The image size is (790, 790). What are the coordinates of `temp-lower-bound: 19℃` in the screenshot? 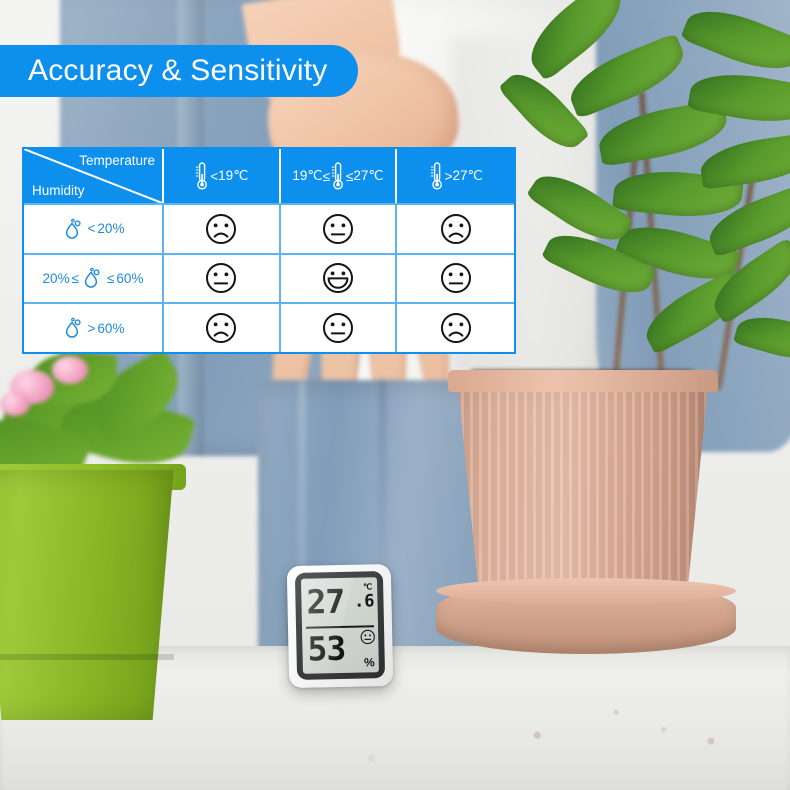 It's located at (307, 175).